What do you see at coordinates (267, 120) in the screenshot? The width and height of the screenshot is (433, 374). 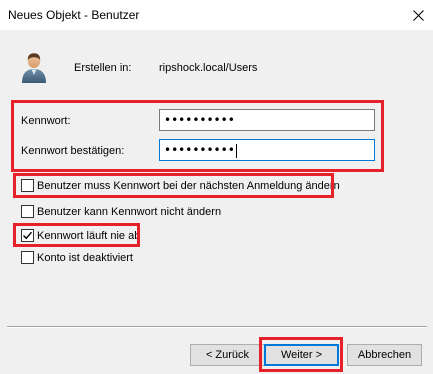 I see `password-input: ••••••••••` at bounding box center [267, 120].